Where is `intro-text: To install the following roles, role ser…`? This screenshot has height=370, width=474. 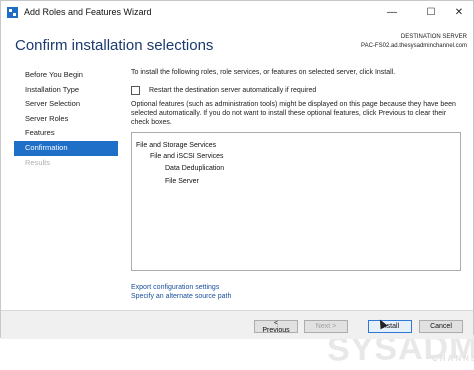 intro-text: To install the following roles, role ser… is located at coordinates (263, 72).